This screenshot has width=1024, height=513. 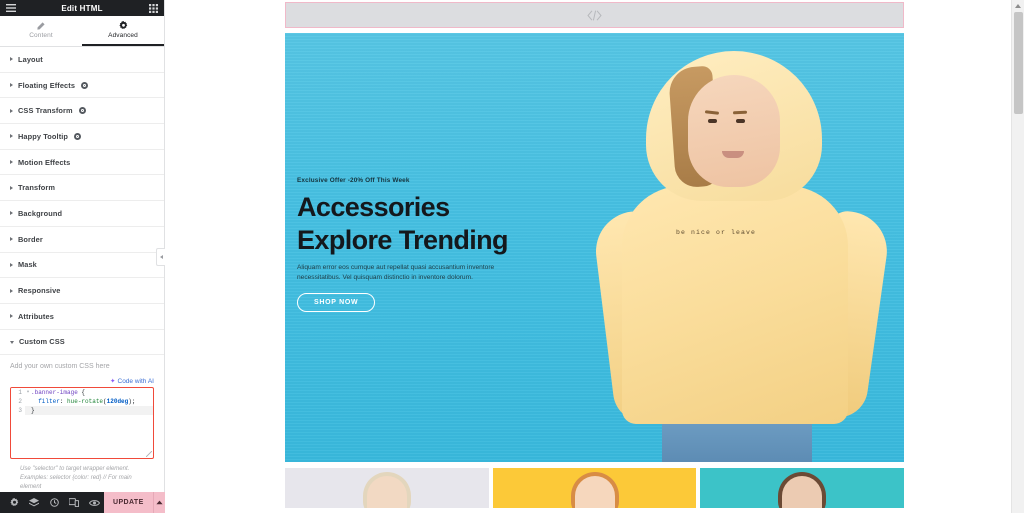 I want to click on model-mouth, so click(x=733, y=154).